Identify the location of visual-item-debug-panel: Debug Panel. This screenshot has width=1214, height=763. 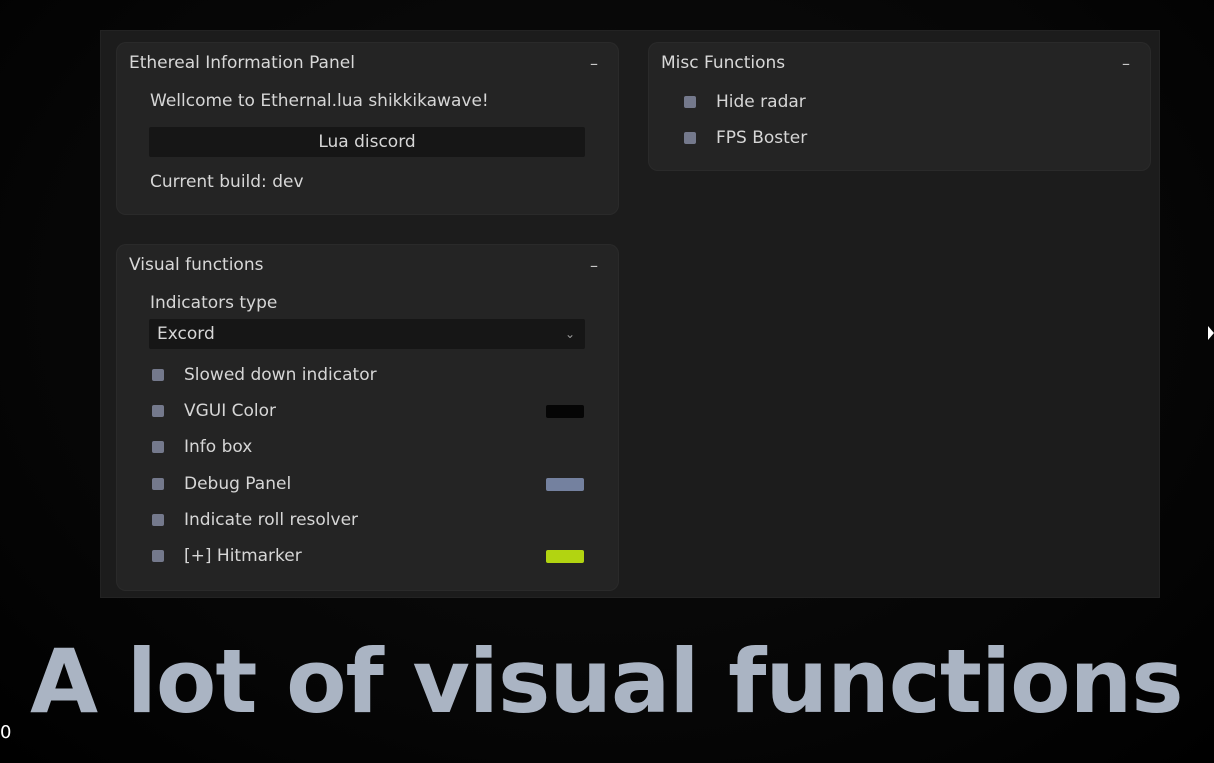
(367, 484).